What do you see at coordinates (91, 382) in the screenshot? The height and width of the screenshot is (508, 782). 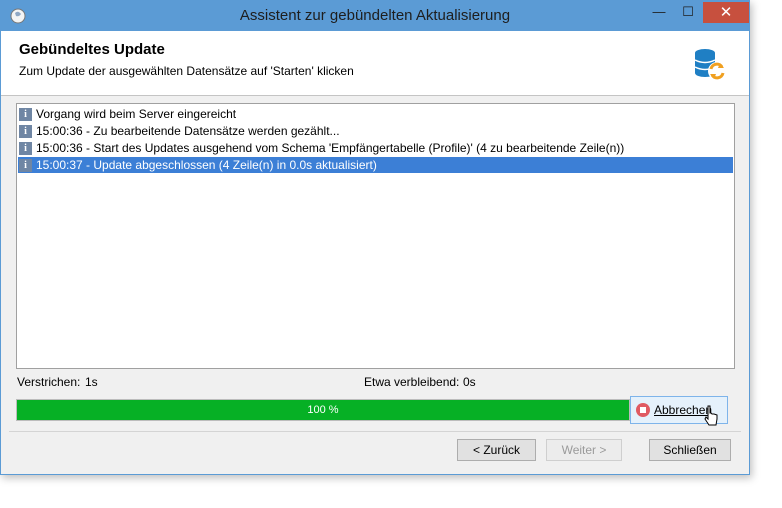 I see `elapsed-value: 1s` at bounding box center [91, 382].